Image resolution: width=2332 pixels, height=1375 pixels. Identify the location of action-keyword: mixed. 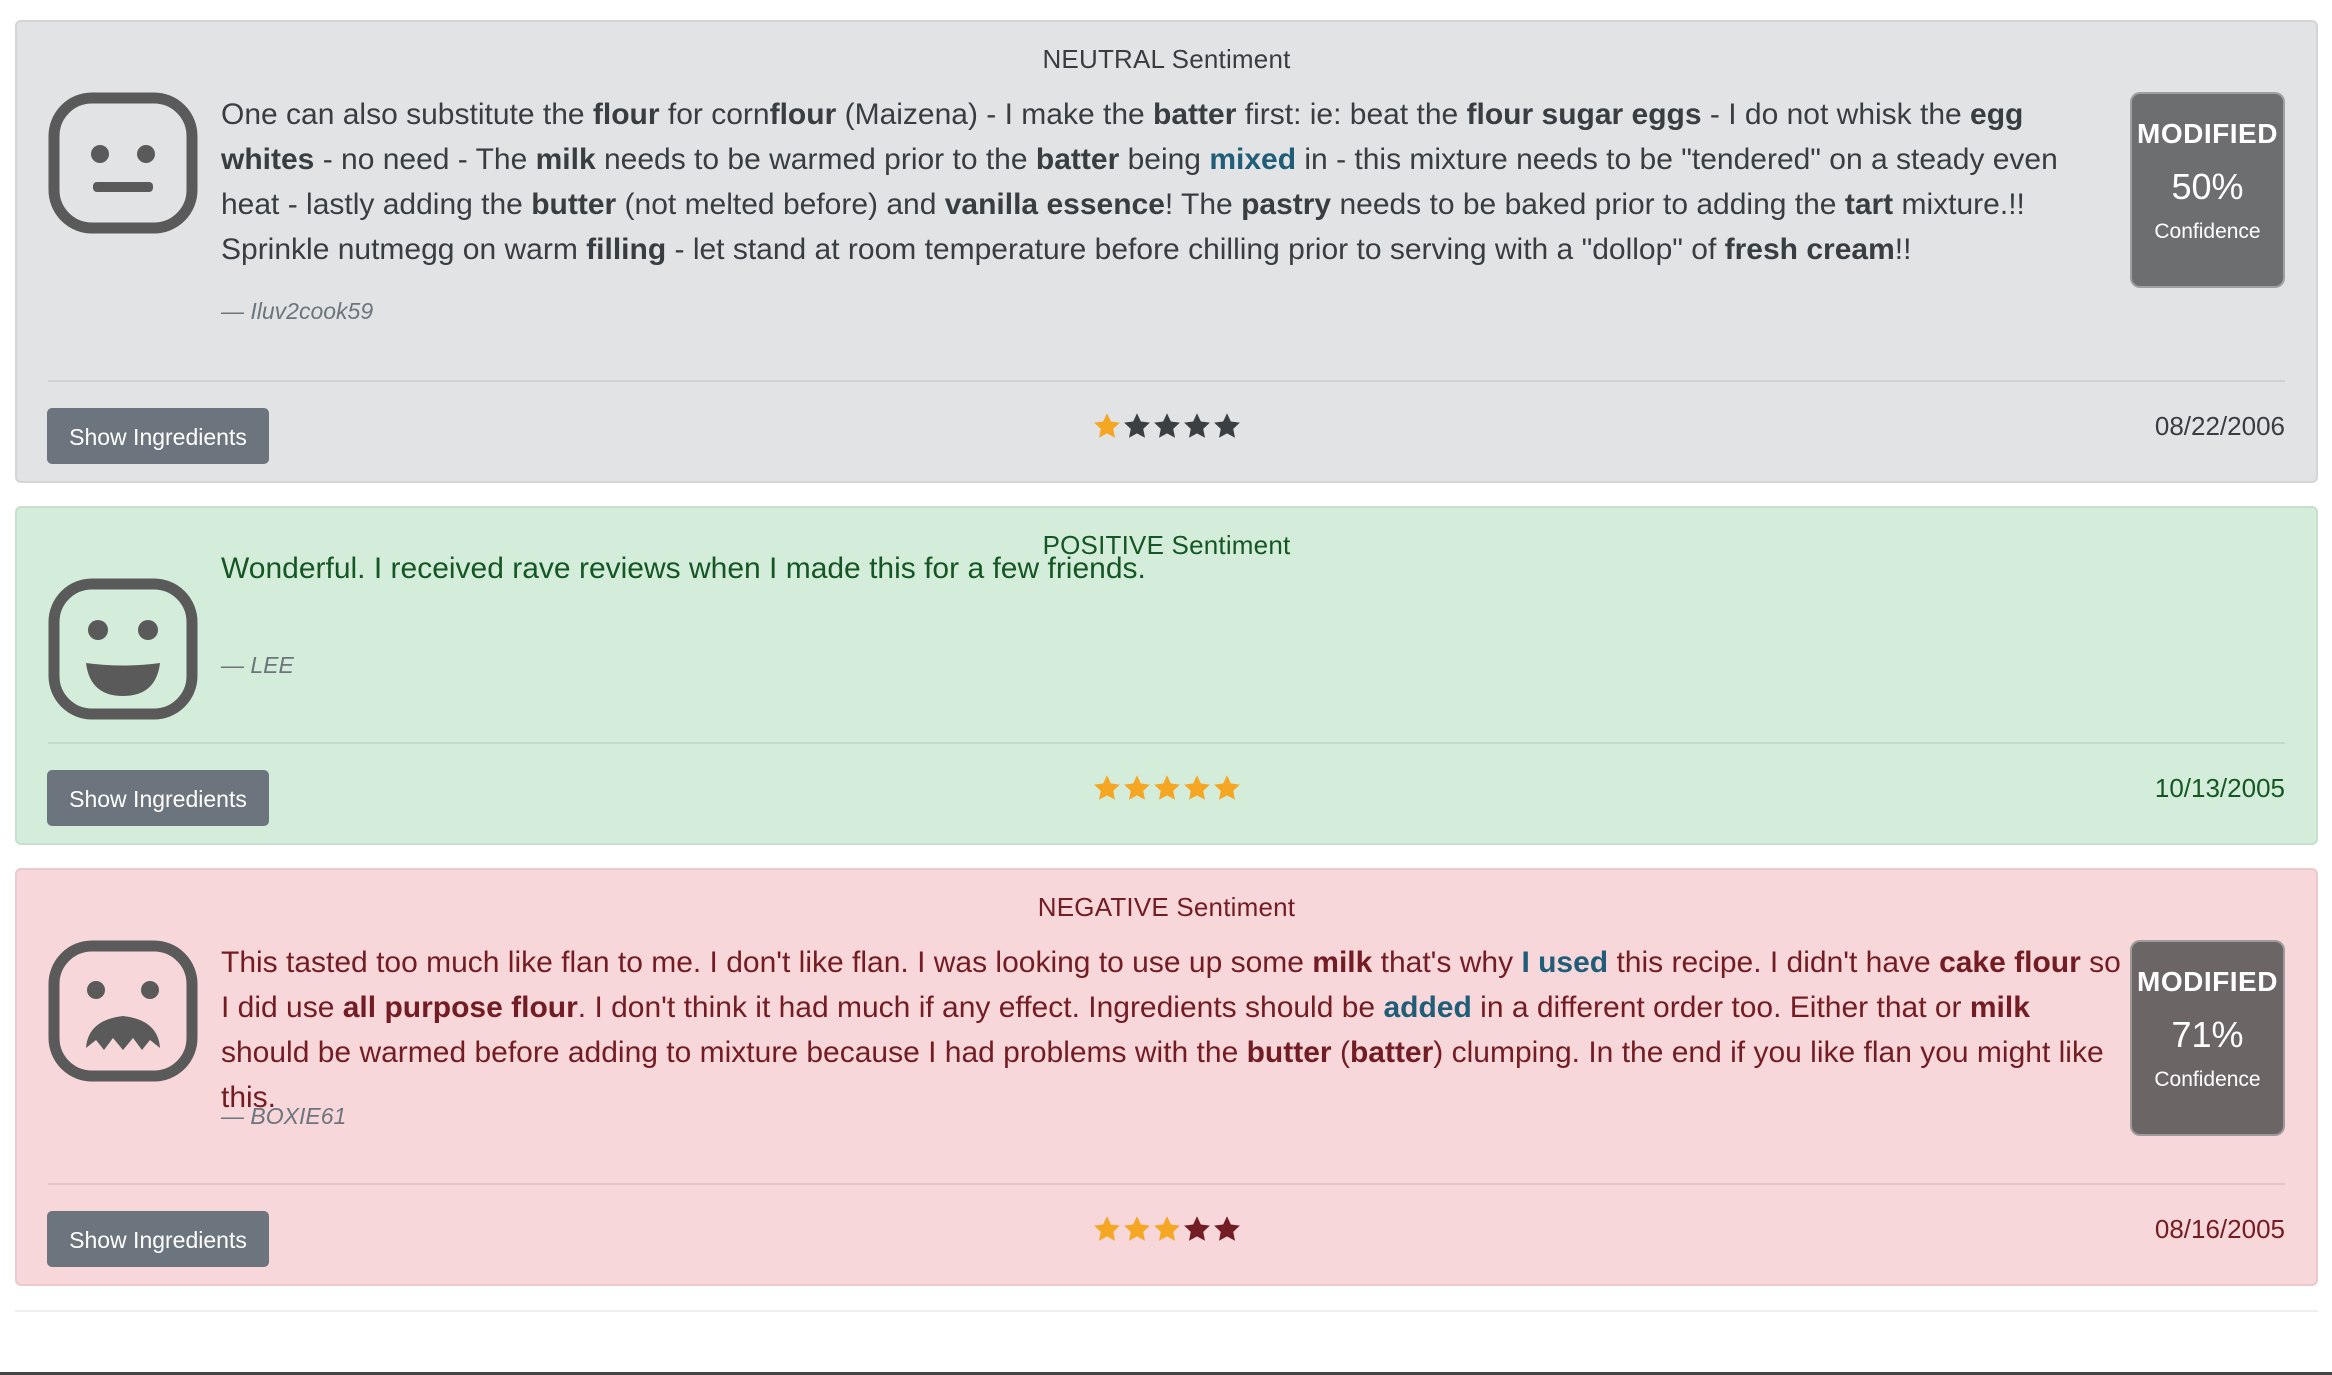
(1253, 159).